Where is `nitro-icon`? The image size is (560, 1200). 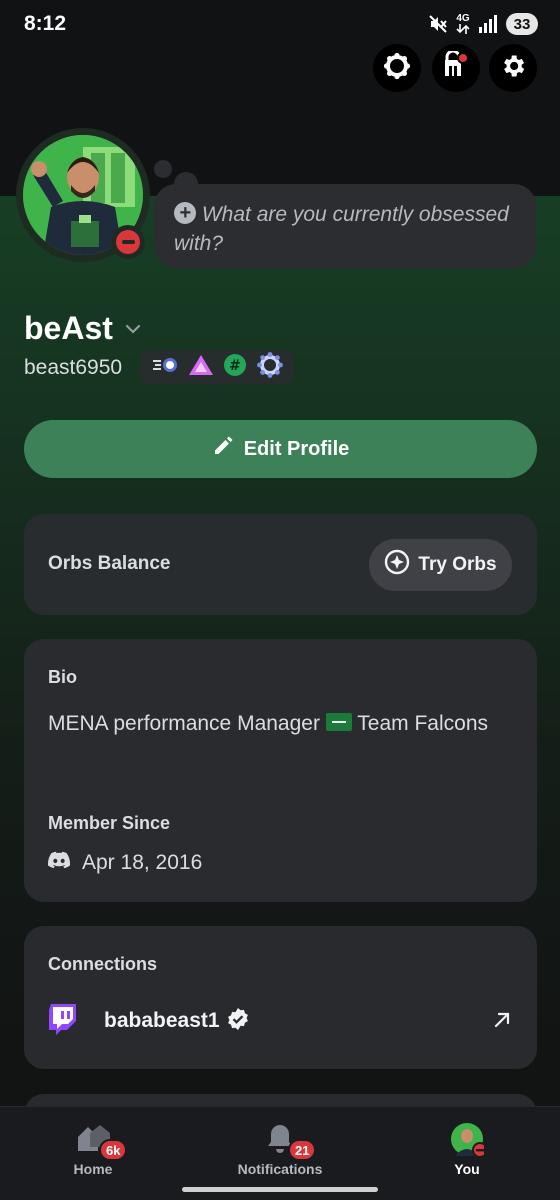
nitro-icon is located at coordinates (397, 68).